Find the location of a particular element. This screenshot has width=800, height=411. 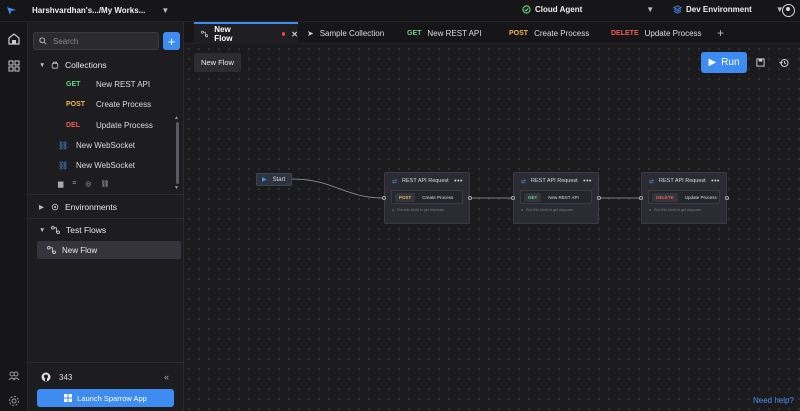

node-request: DELETE Update Process is located at coordinates (684, 197).